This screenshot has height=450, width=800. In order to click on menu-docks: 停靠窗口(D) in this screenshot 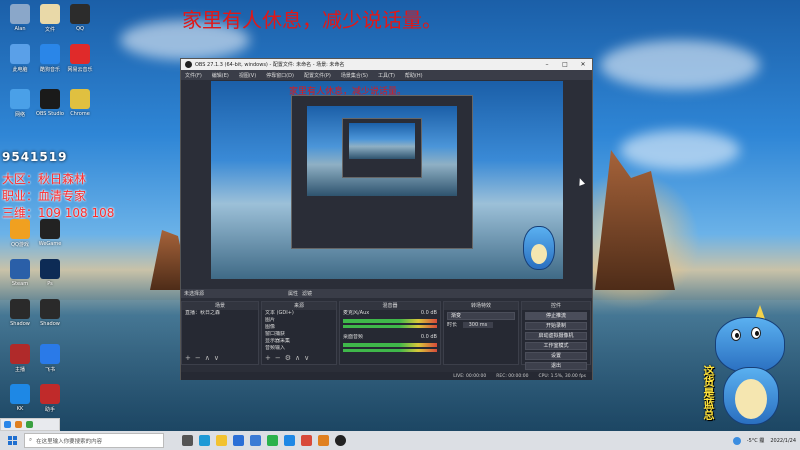, I will do `click(280, 75)`.